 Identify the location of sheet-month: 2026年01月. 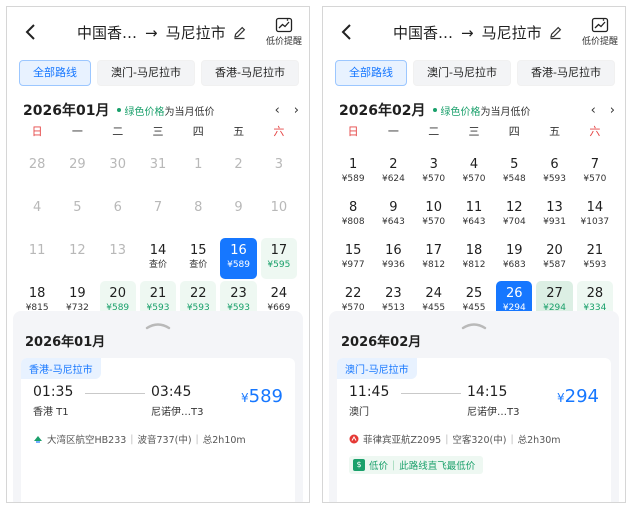
(65, 342).